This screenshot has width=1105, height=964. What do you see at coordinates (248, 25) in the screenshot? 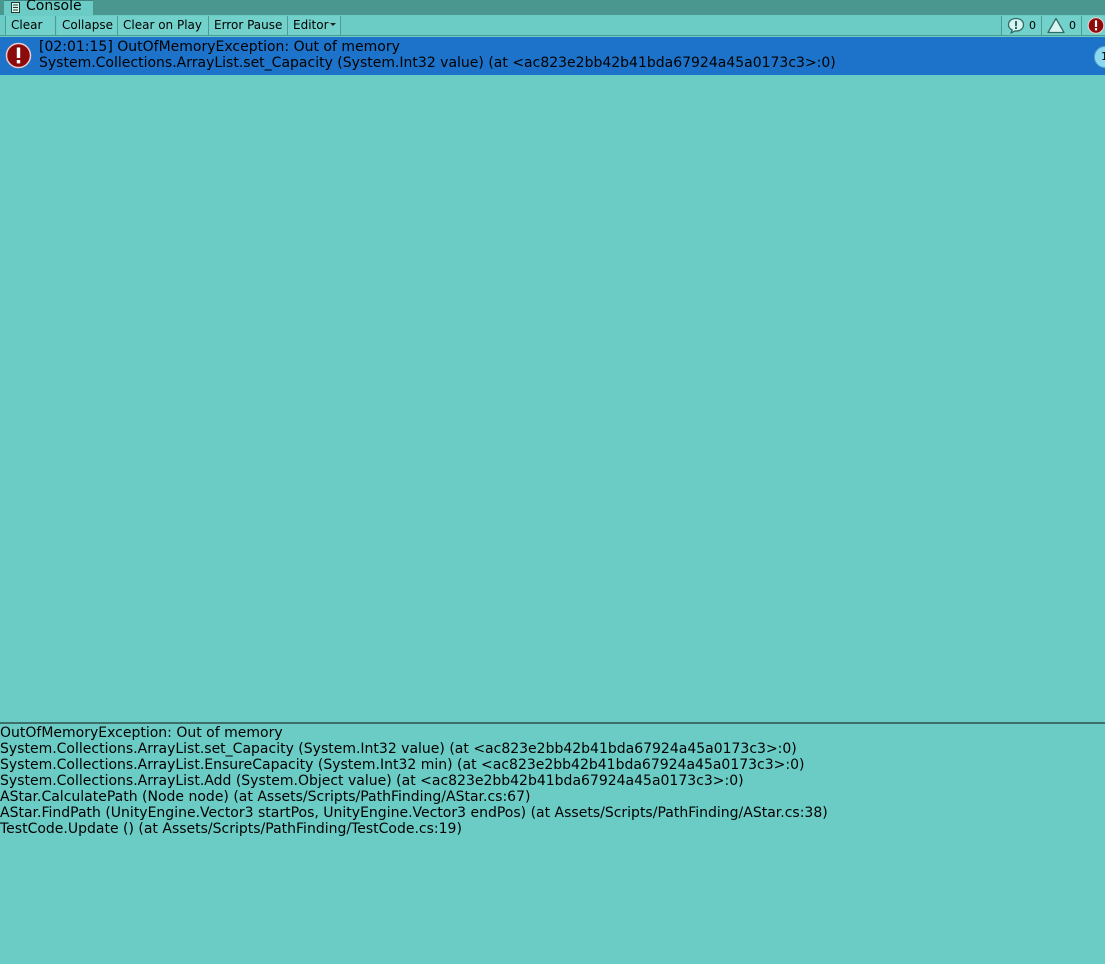
I see `error-pause-toggle: Error Pause` at bounding box center [248, 25].